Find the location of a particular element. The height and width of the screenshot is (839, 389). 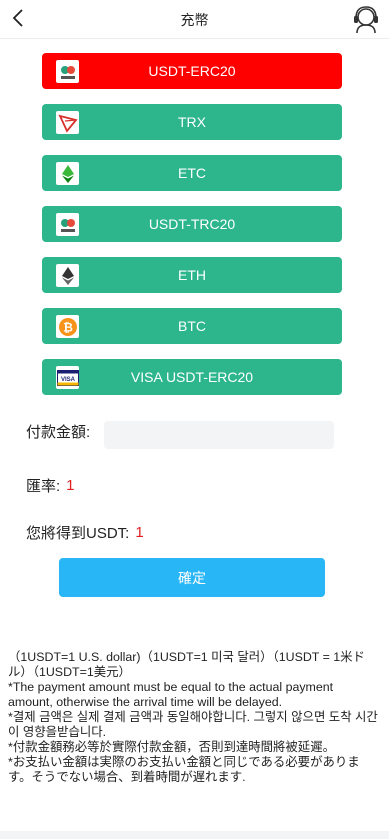

visa-icon: VISA is located at coordinates (67, 377).